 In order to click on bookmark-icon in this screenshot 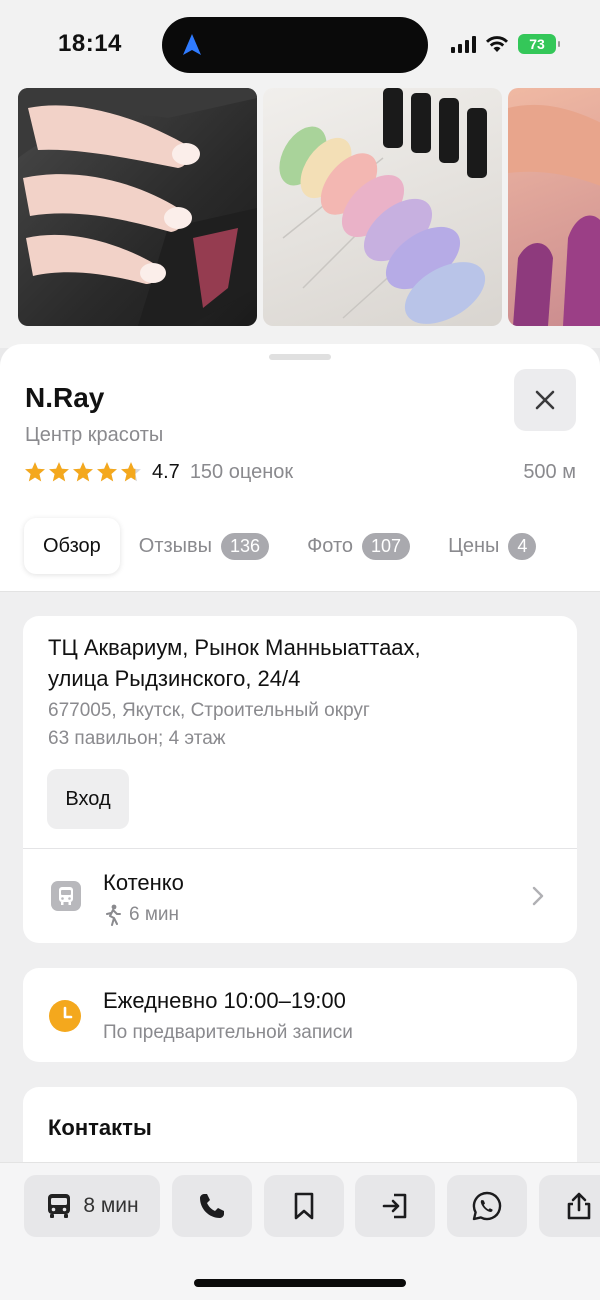, I will do `click(304, 1206)`.